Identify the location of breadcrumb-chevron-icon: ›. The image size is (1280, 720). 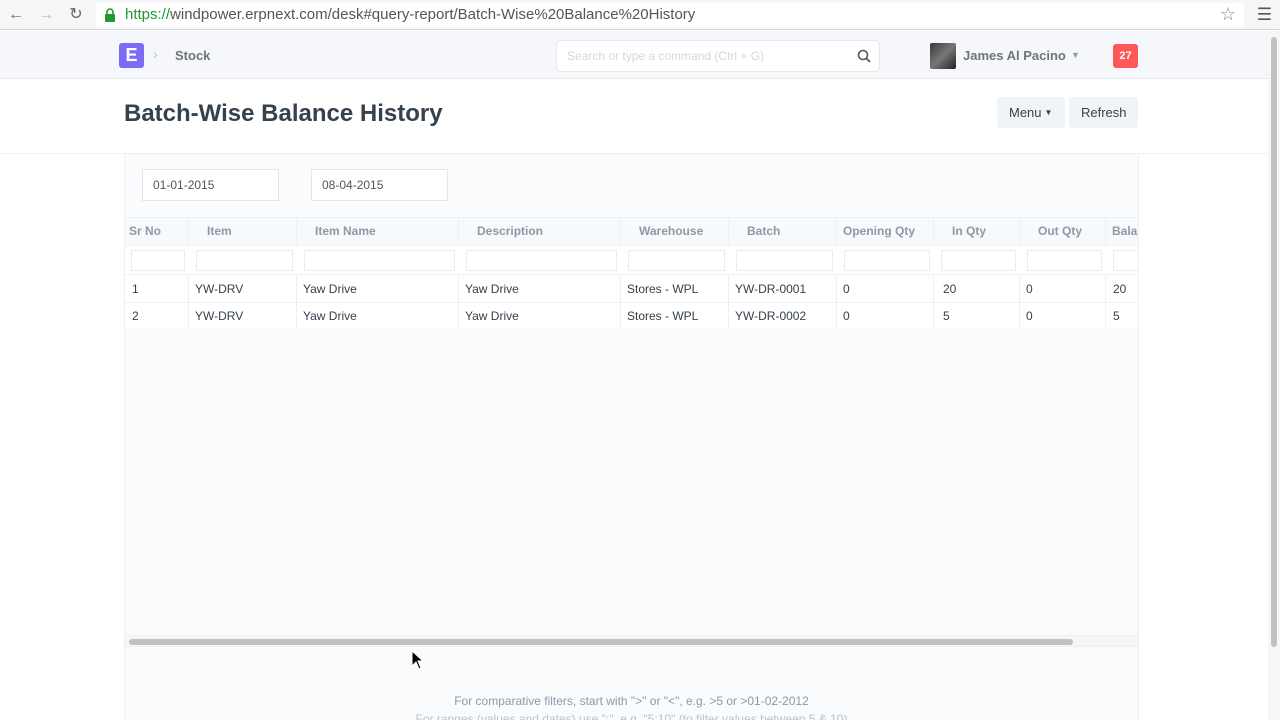
(155, 54).